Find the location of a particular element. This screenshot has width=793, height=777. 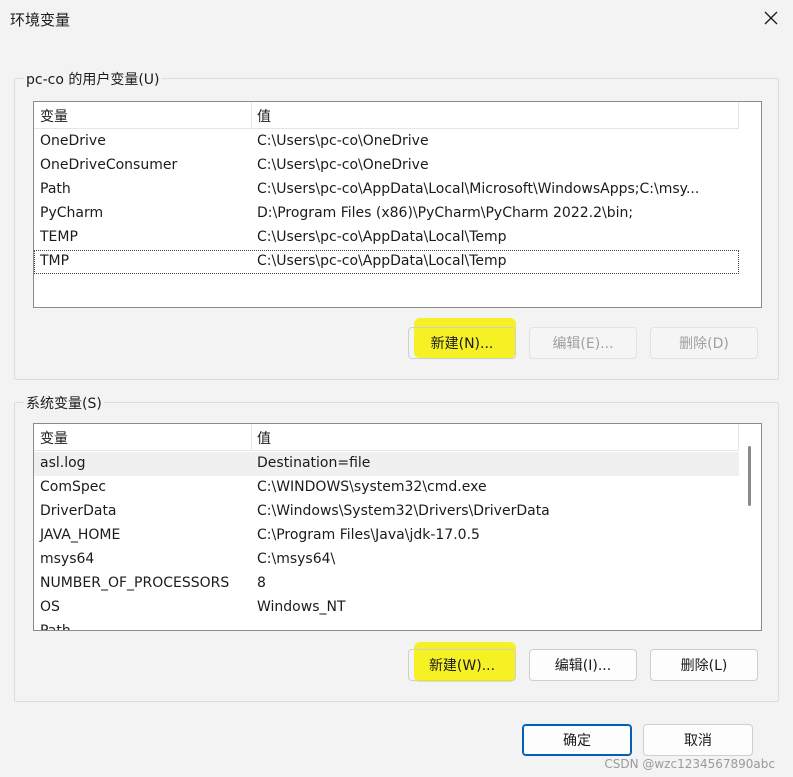

window-title: 环境变量 is located at coordinates (40, 20).